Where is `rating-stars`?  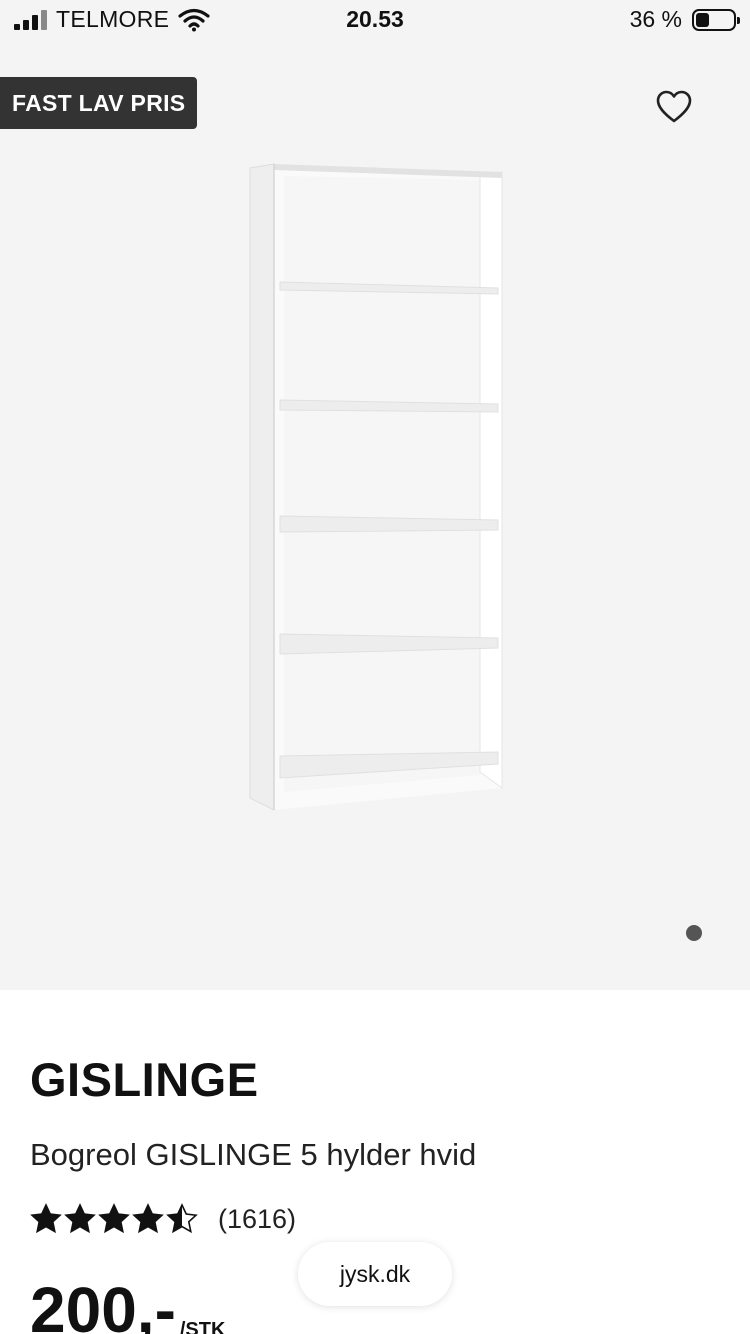
rating-stars is located at coordinates (114, 1219).